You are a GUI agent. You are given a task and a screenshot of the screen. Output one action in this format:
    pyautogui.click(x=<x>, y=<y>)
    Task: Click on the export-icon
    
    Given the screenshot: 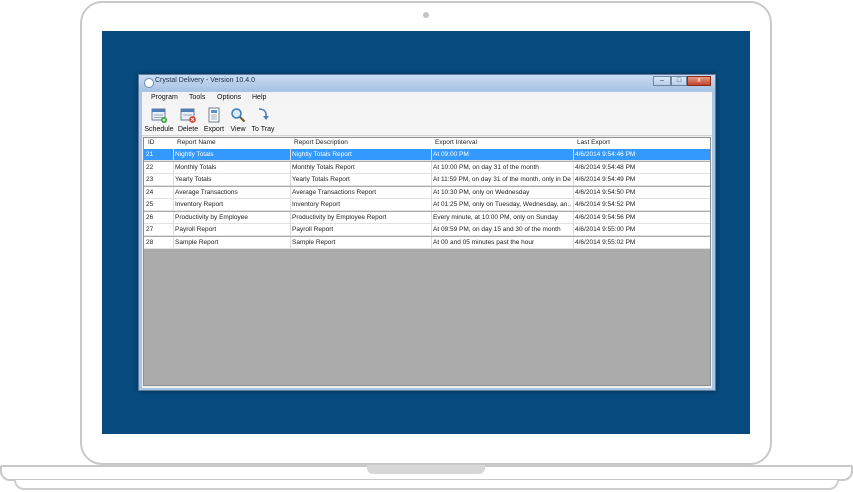 What is the action you would take?
    pyautogui.click(x=214, y=115)
    